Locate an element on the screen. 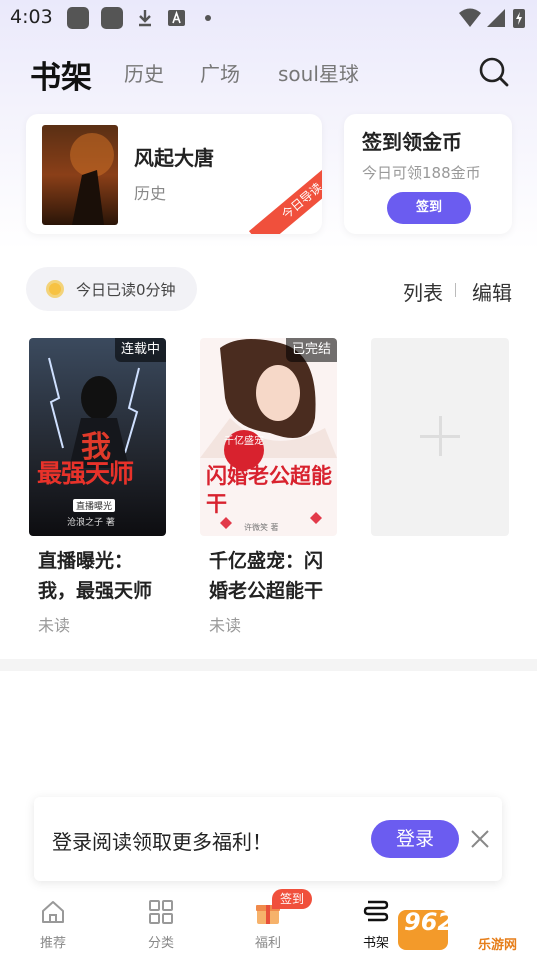  download-icon is located at coordinates (145, 18).